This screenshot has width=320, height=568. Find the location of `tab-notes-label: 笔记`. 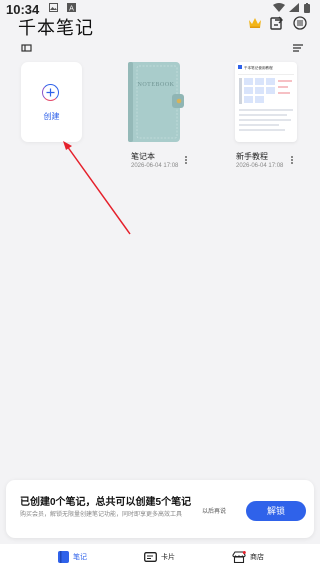

tab-notes-label: 笔记 is located at coordinates (80, 557).